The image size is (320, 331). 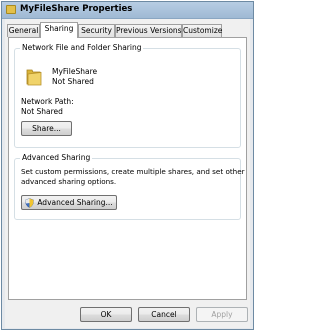 What do you see at coordinates (56, 157) in the screenshot?
I see `advanced-sharing-group-label: Advanced Sharing` at bounding box center [56, 157].